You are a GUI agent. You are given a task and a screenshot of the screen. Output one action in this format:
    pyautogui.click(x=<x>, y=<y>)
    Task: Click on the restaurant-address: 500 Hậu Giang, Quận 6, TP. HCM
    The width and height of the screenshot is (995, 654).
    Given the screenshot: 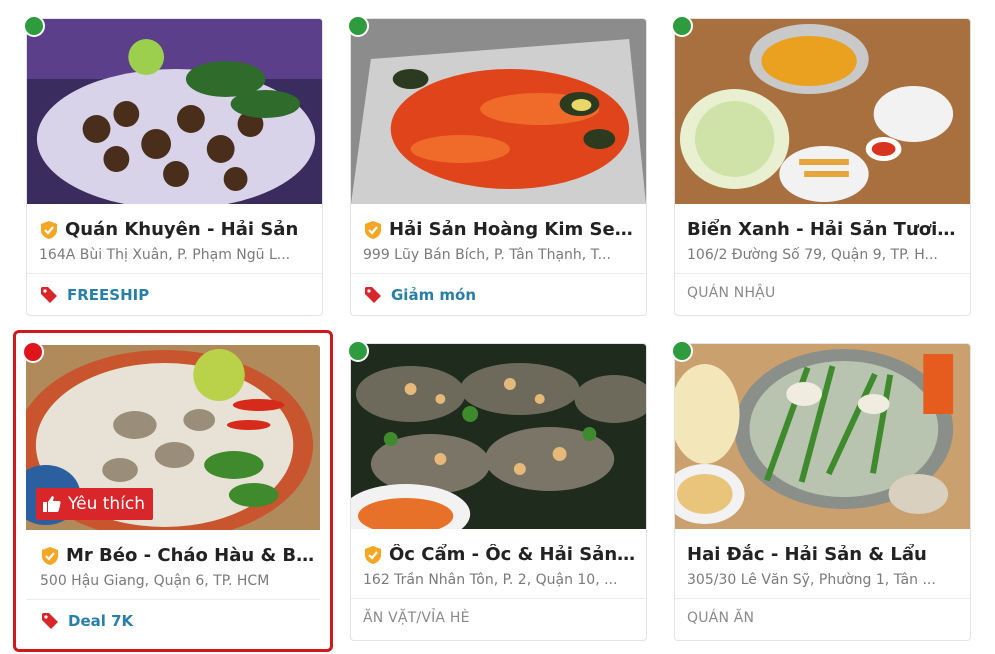 What is the action you would take?
    pyautogui.click(x=155, y=581)
    